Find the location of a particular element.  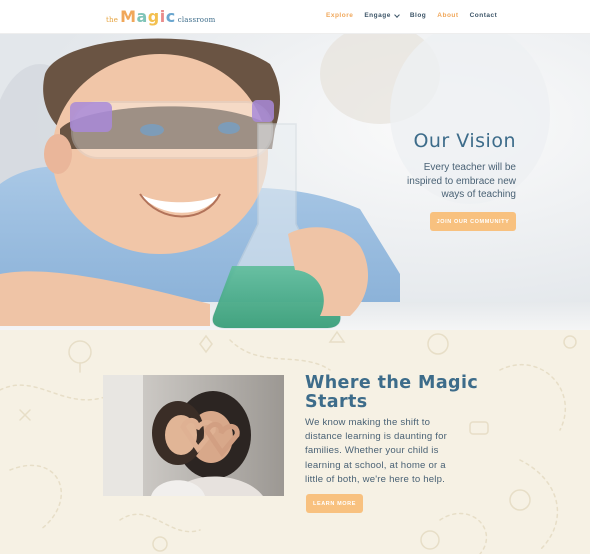

chevron-down-icon is located at coordinates (396, 14).